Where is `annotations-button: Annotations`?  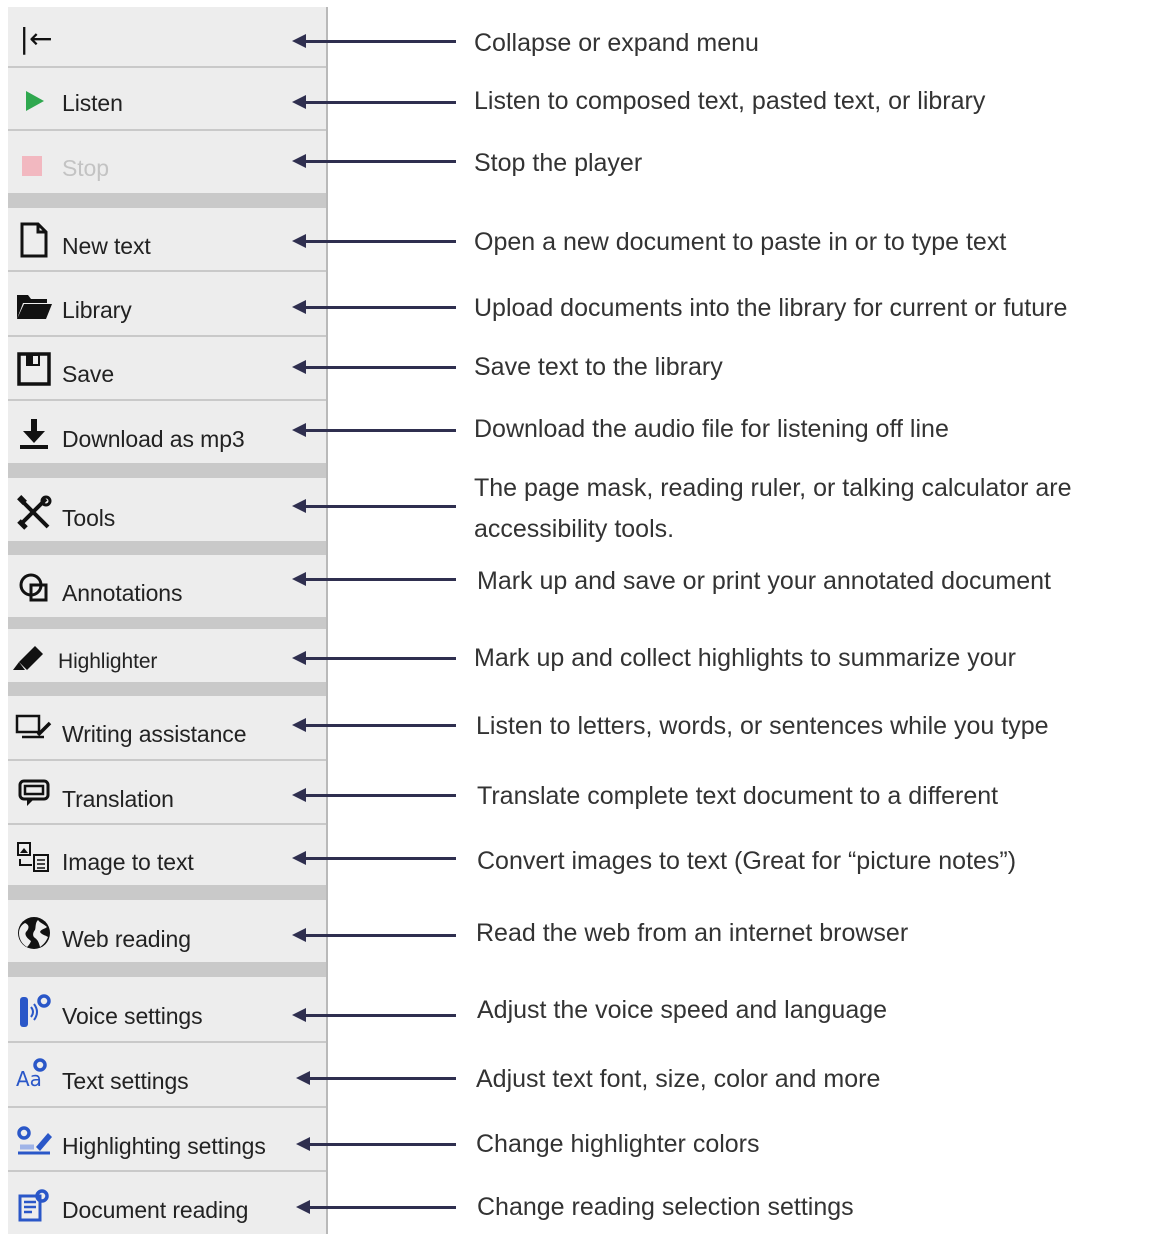
annotations-button: Annotations is located at coordinates (167, 587).